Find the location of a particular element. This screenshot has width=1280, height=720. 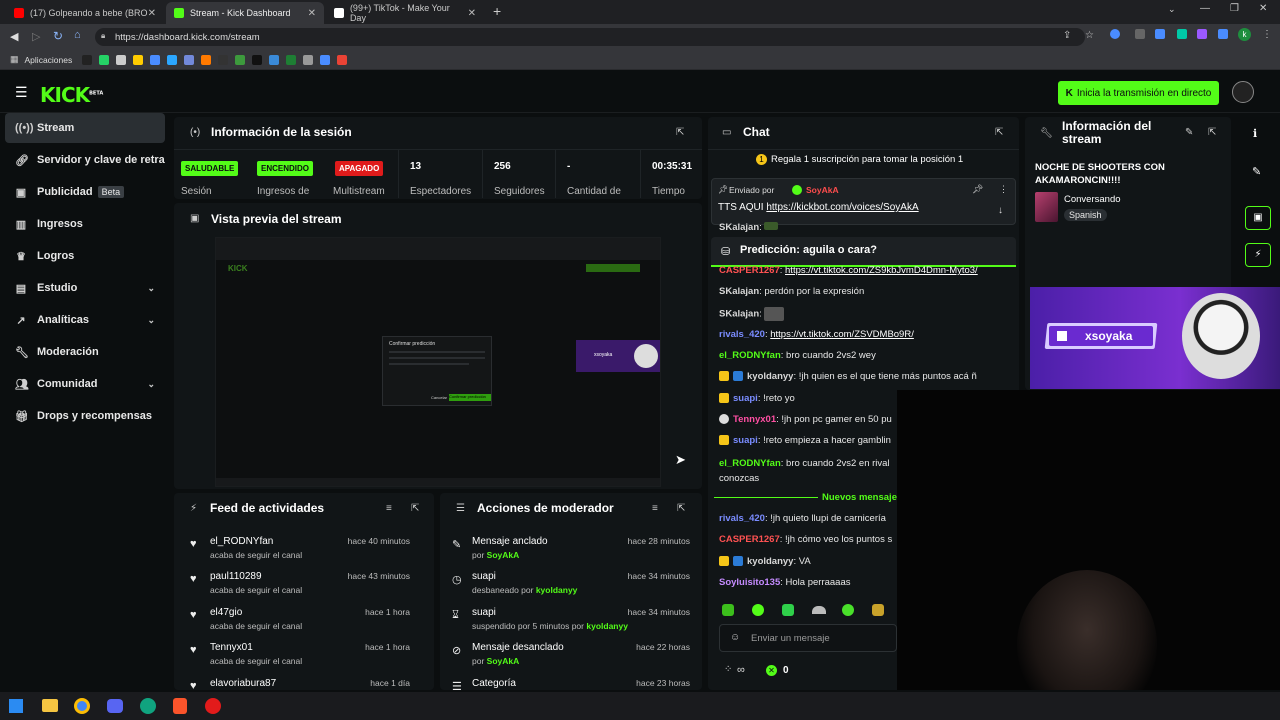

restore-icon: ❐ is located at coordinates (1234, 8).